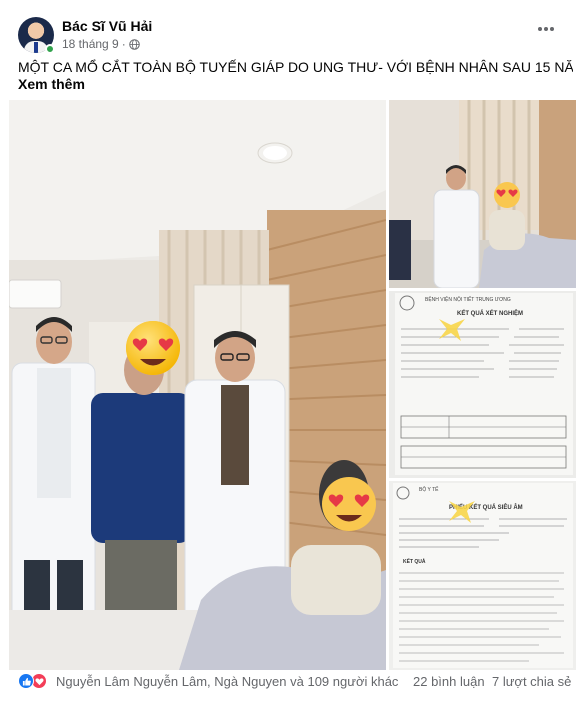 The width and height of the screenshot is (579, 701). Describe the element at coordinates (26, 681) in the screenshot. I see `like-icon` at that location.